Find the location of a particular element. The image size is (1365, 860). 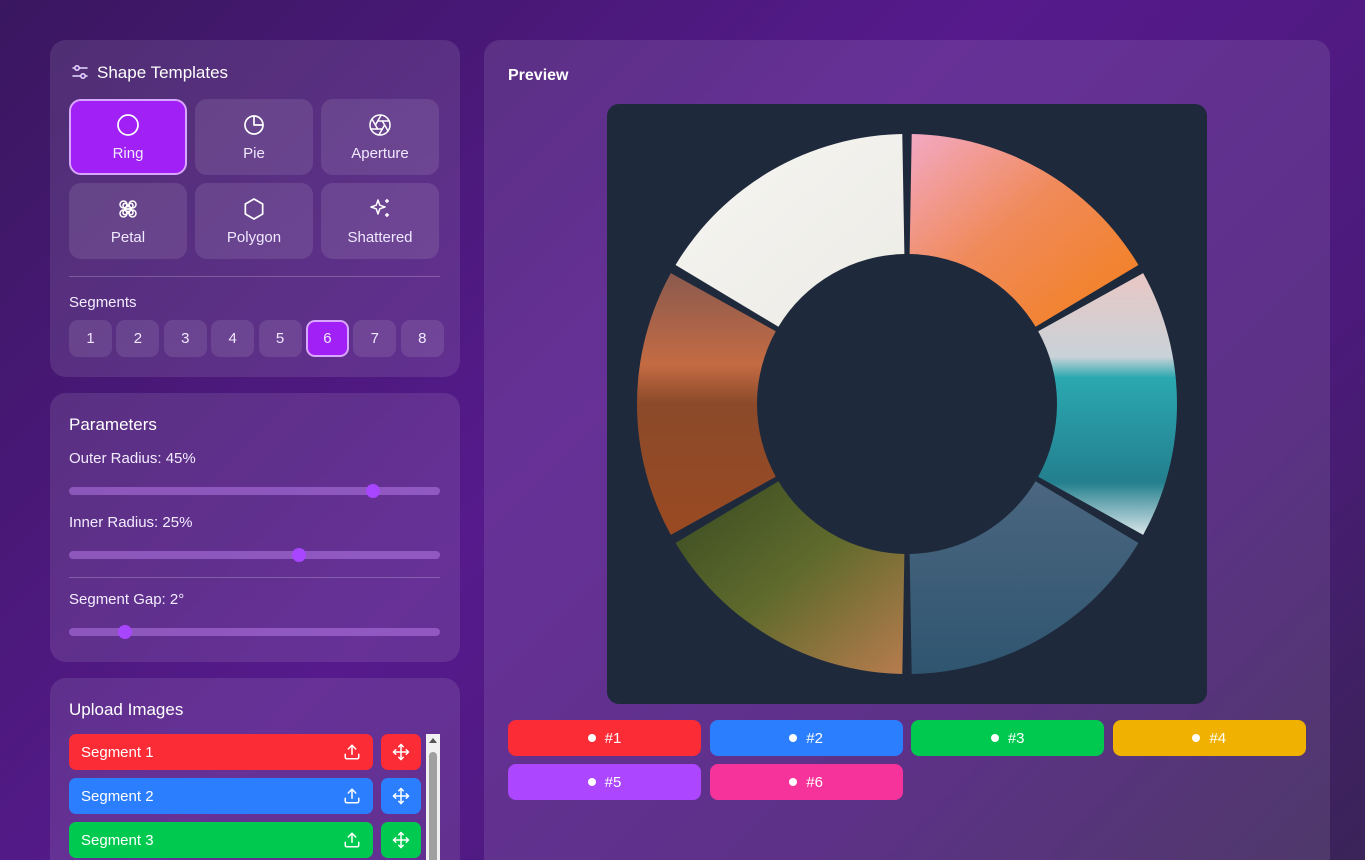

outer-radius-slider is located at coordinates (254, 491).